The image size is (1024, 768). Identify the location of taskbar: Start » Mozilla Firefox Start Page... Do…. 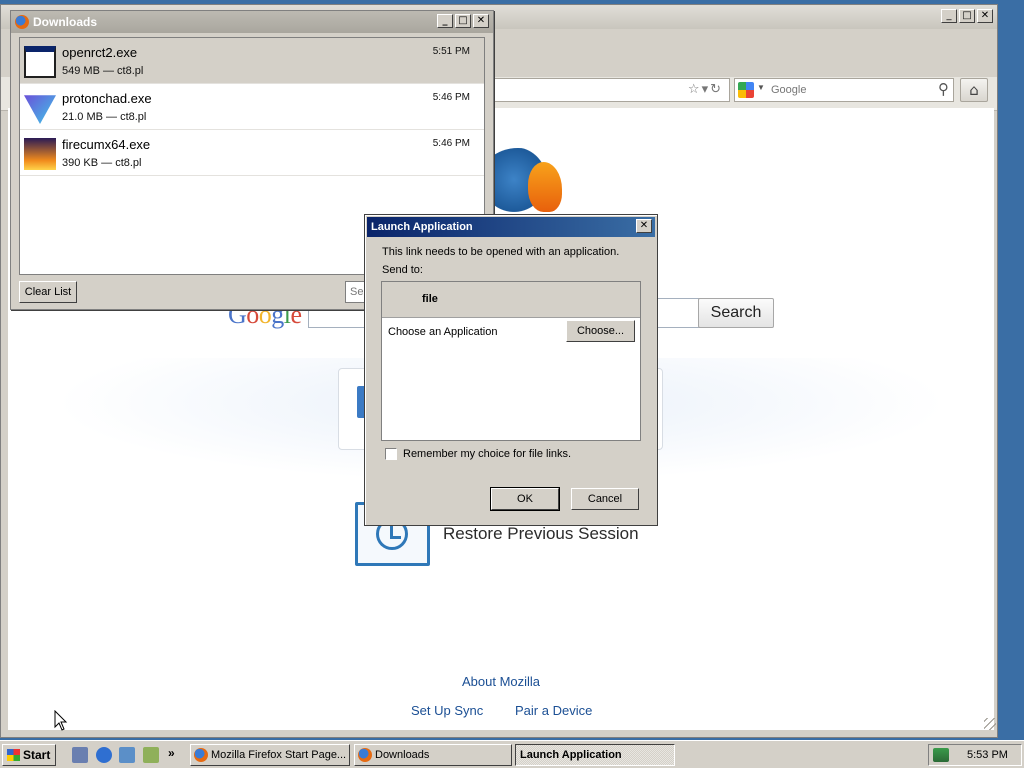
(512, 754).